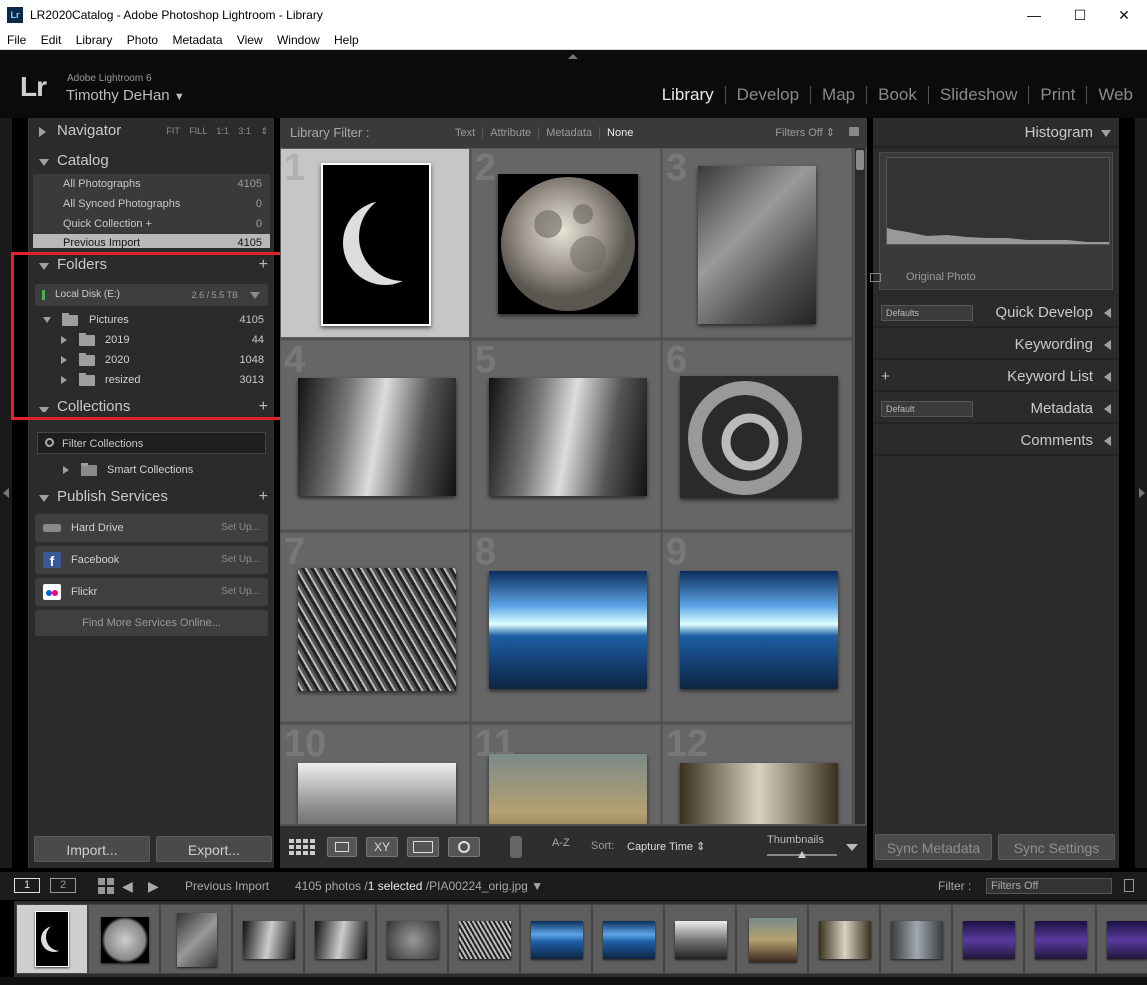 The width and height of the screenshot is (1147, 985). What do you see at coordinates (141, 38) in the screenshot?
I see `menu-photo: Photo` at bounding box center [141, 38].